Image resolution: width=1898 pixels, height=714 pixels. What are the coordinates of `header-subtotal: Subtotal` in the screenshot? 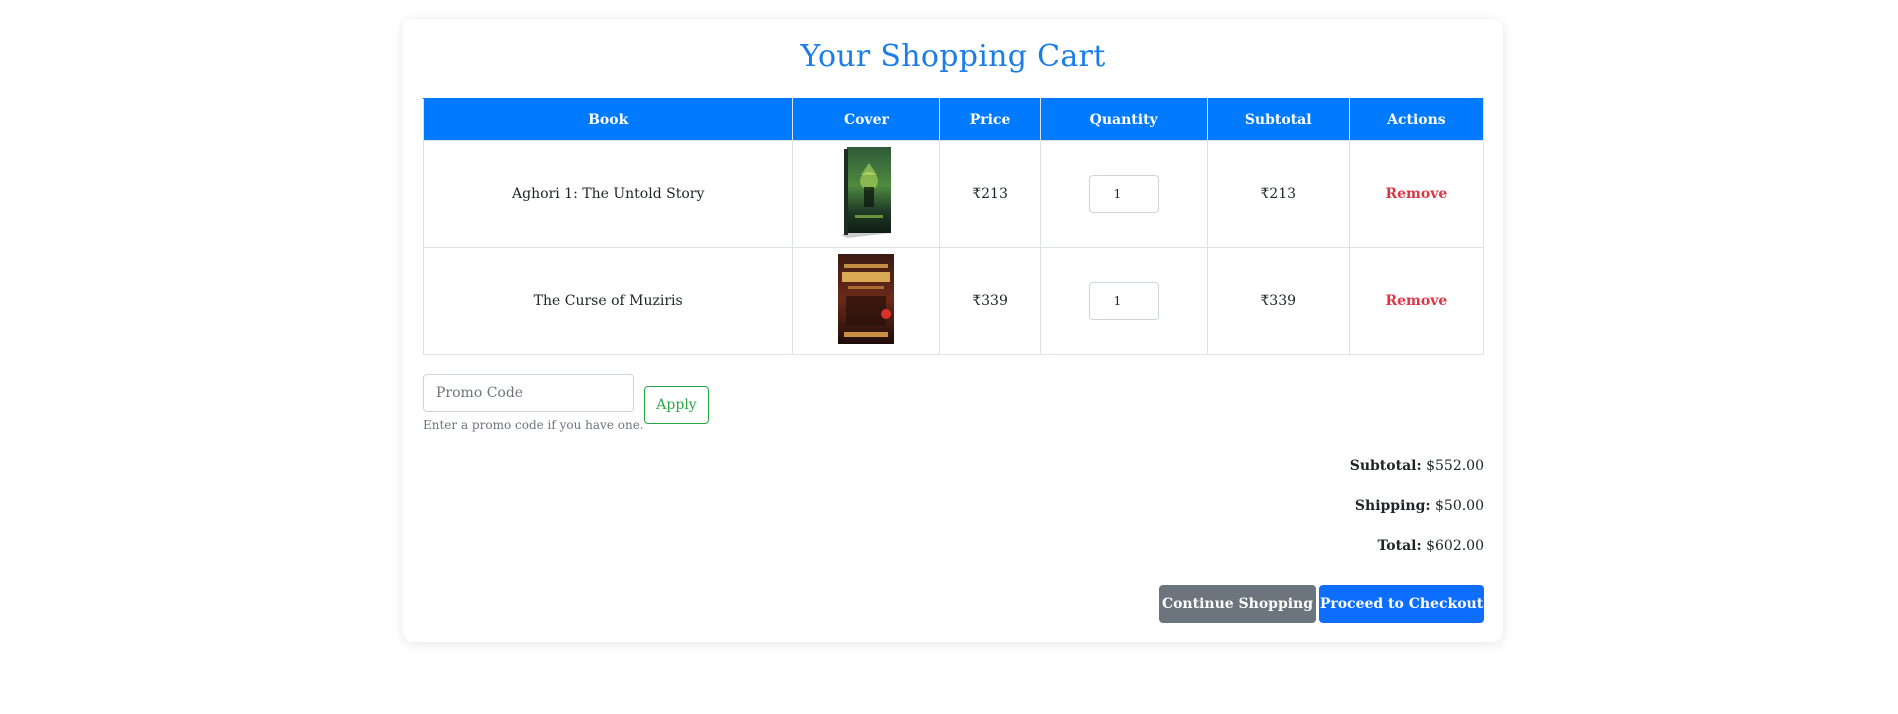 It's located at (1278, 119).